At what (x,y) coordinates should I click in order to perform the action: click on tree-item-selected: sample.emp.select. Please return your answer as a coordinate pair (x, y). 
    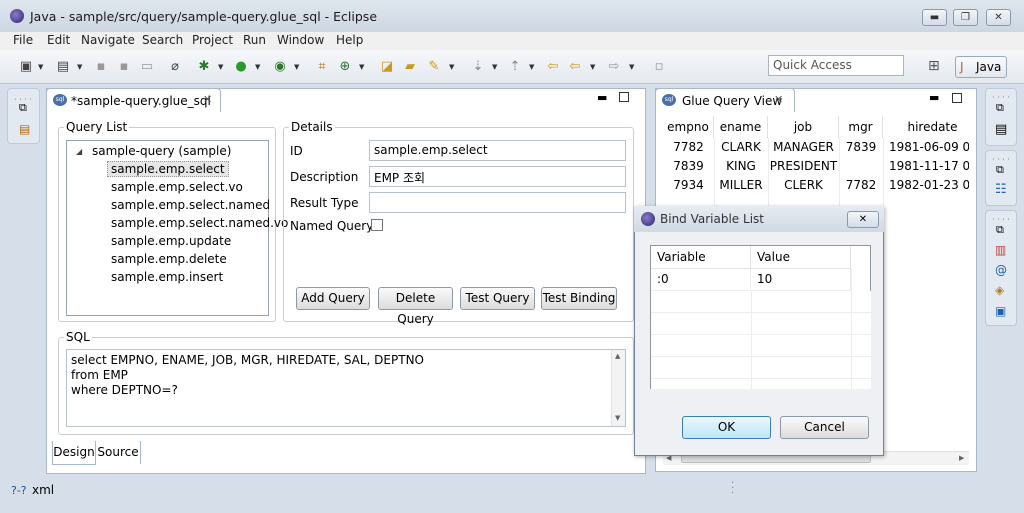
    Looking at the image, I should click on (168, 169).